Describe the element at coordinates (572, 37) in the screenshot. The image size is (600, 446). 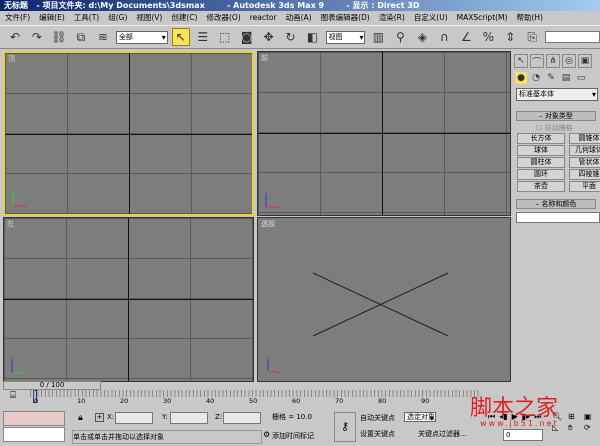
I see `named-selection-sets-input` at that location.